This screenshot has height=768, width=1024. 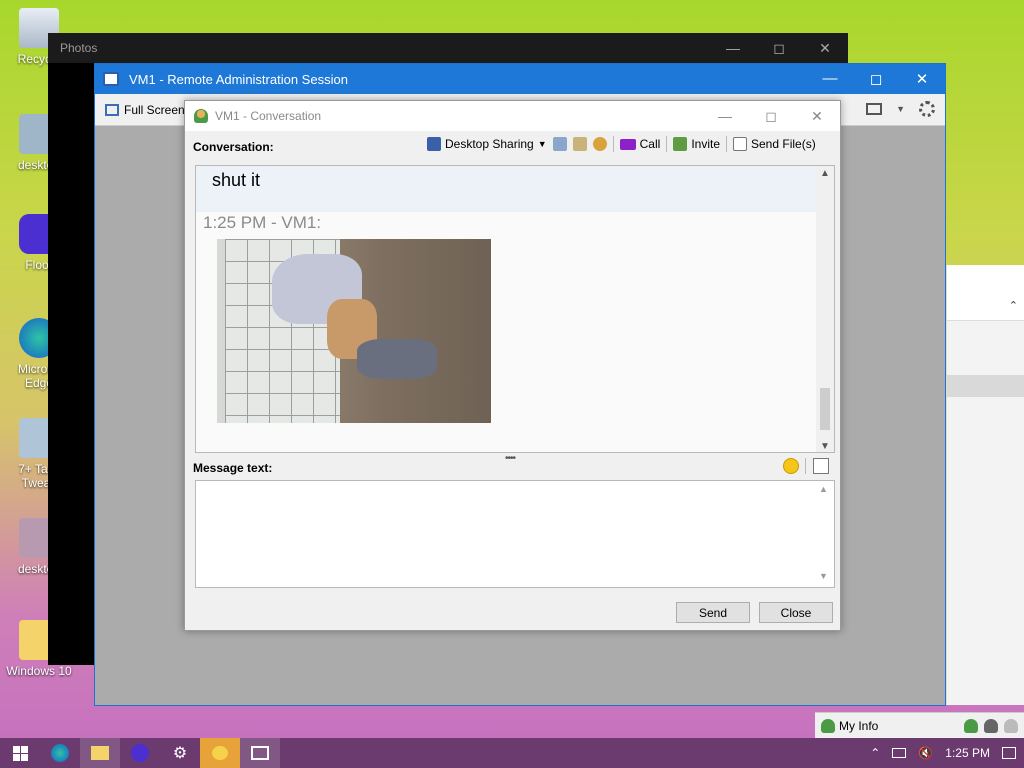 What do you see at coordinates (650, 144) in the screenshot?
I see `call-label: Call` at bounding box center [650, 144].